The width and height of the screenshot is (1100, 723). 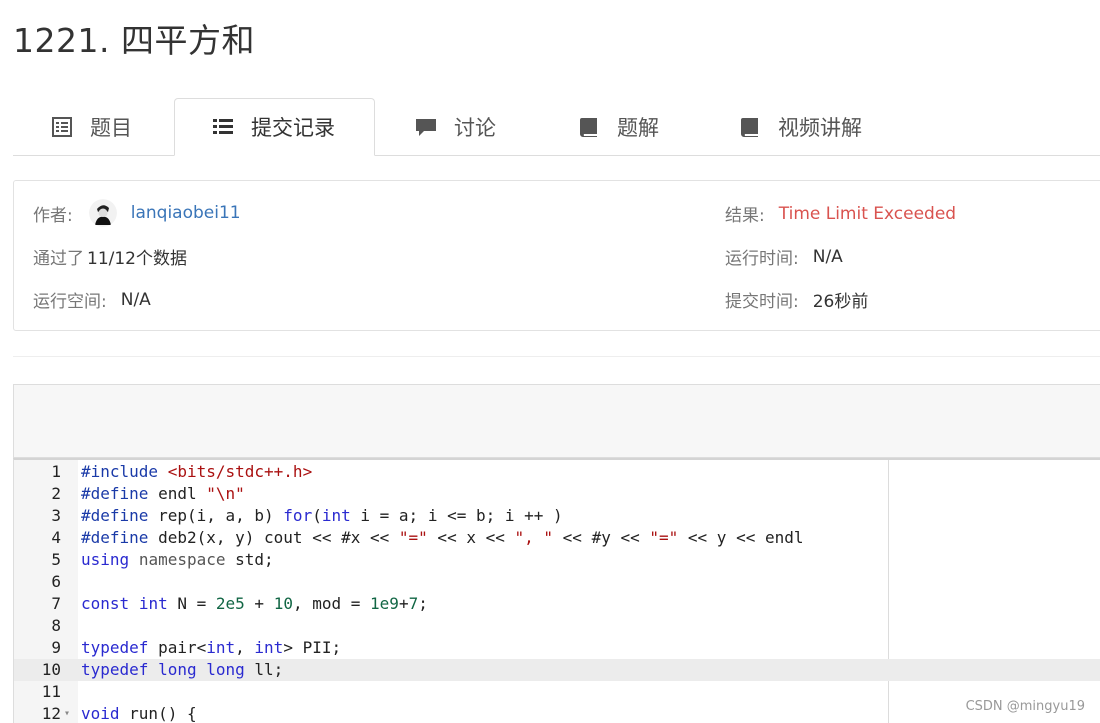 I want to click on tab-label: 讨论, so click(x=475, y=127).